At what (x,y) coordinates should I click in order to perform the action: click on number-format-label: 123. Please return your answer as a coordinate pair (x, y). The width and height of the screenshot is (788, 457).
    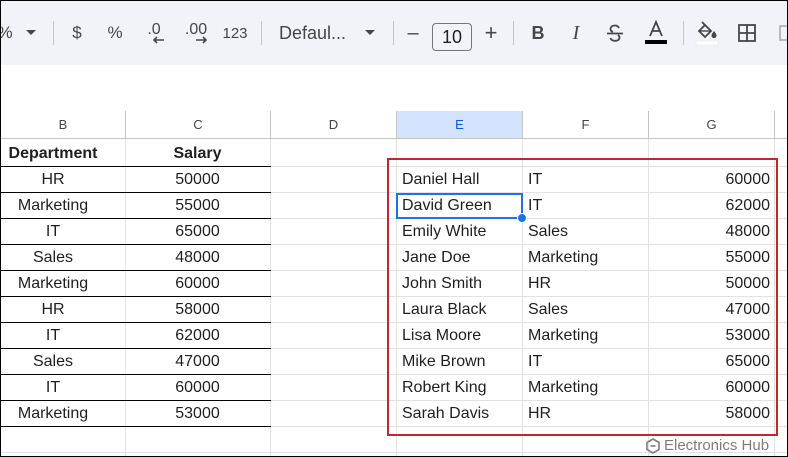
    Looking at the image, I should click on (235, 33).